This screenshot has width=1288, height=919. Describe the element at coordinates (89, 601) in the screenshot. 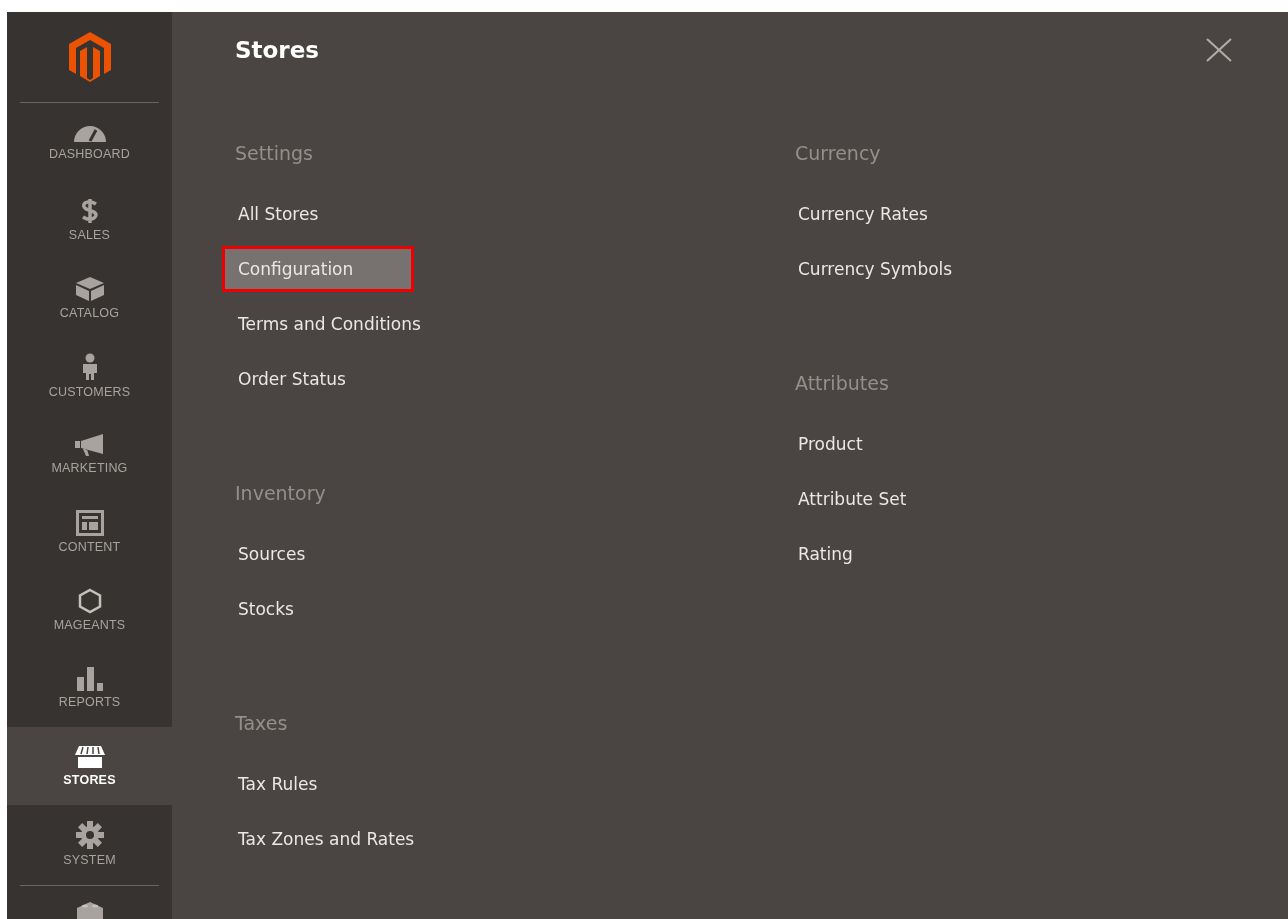

I see `hexagon-icon` at that location.